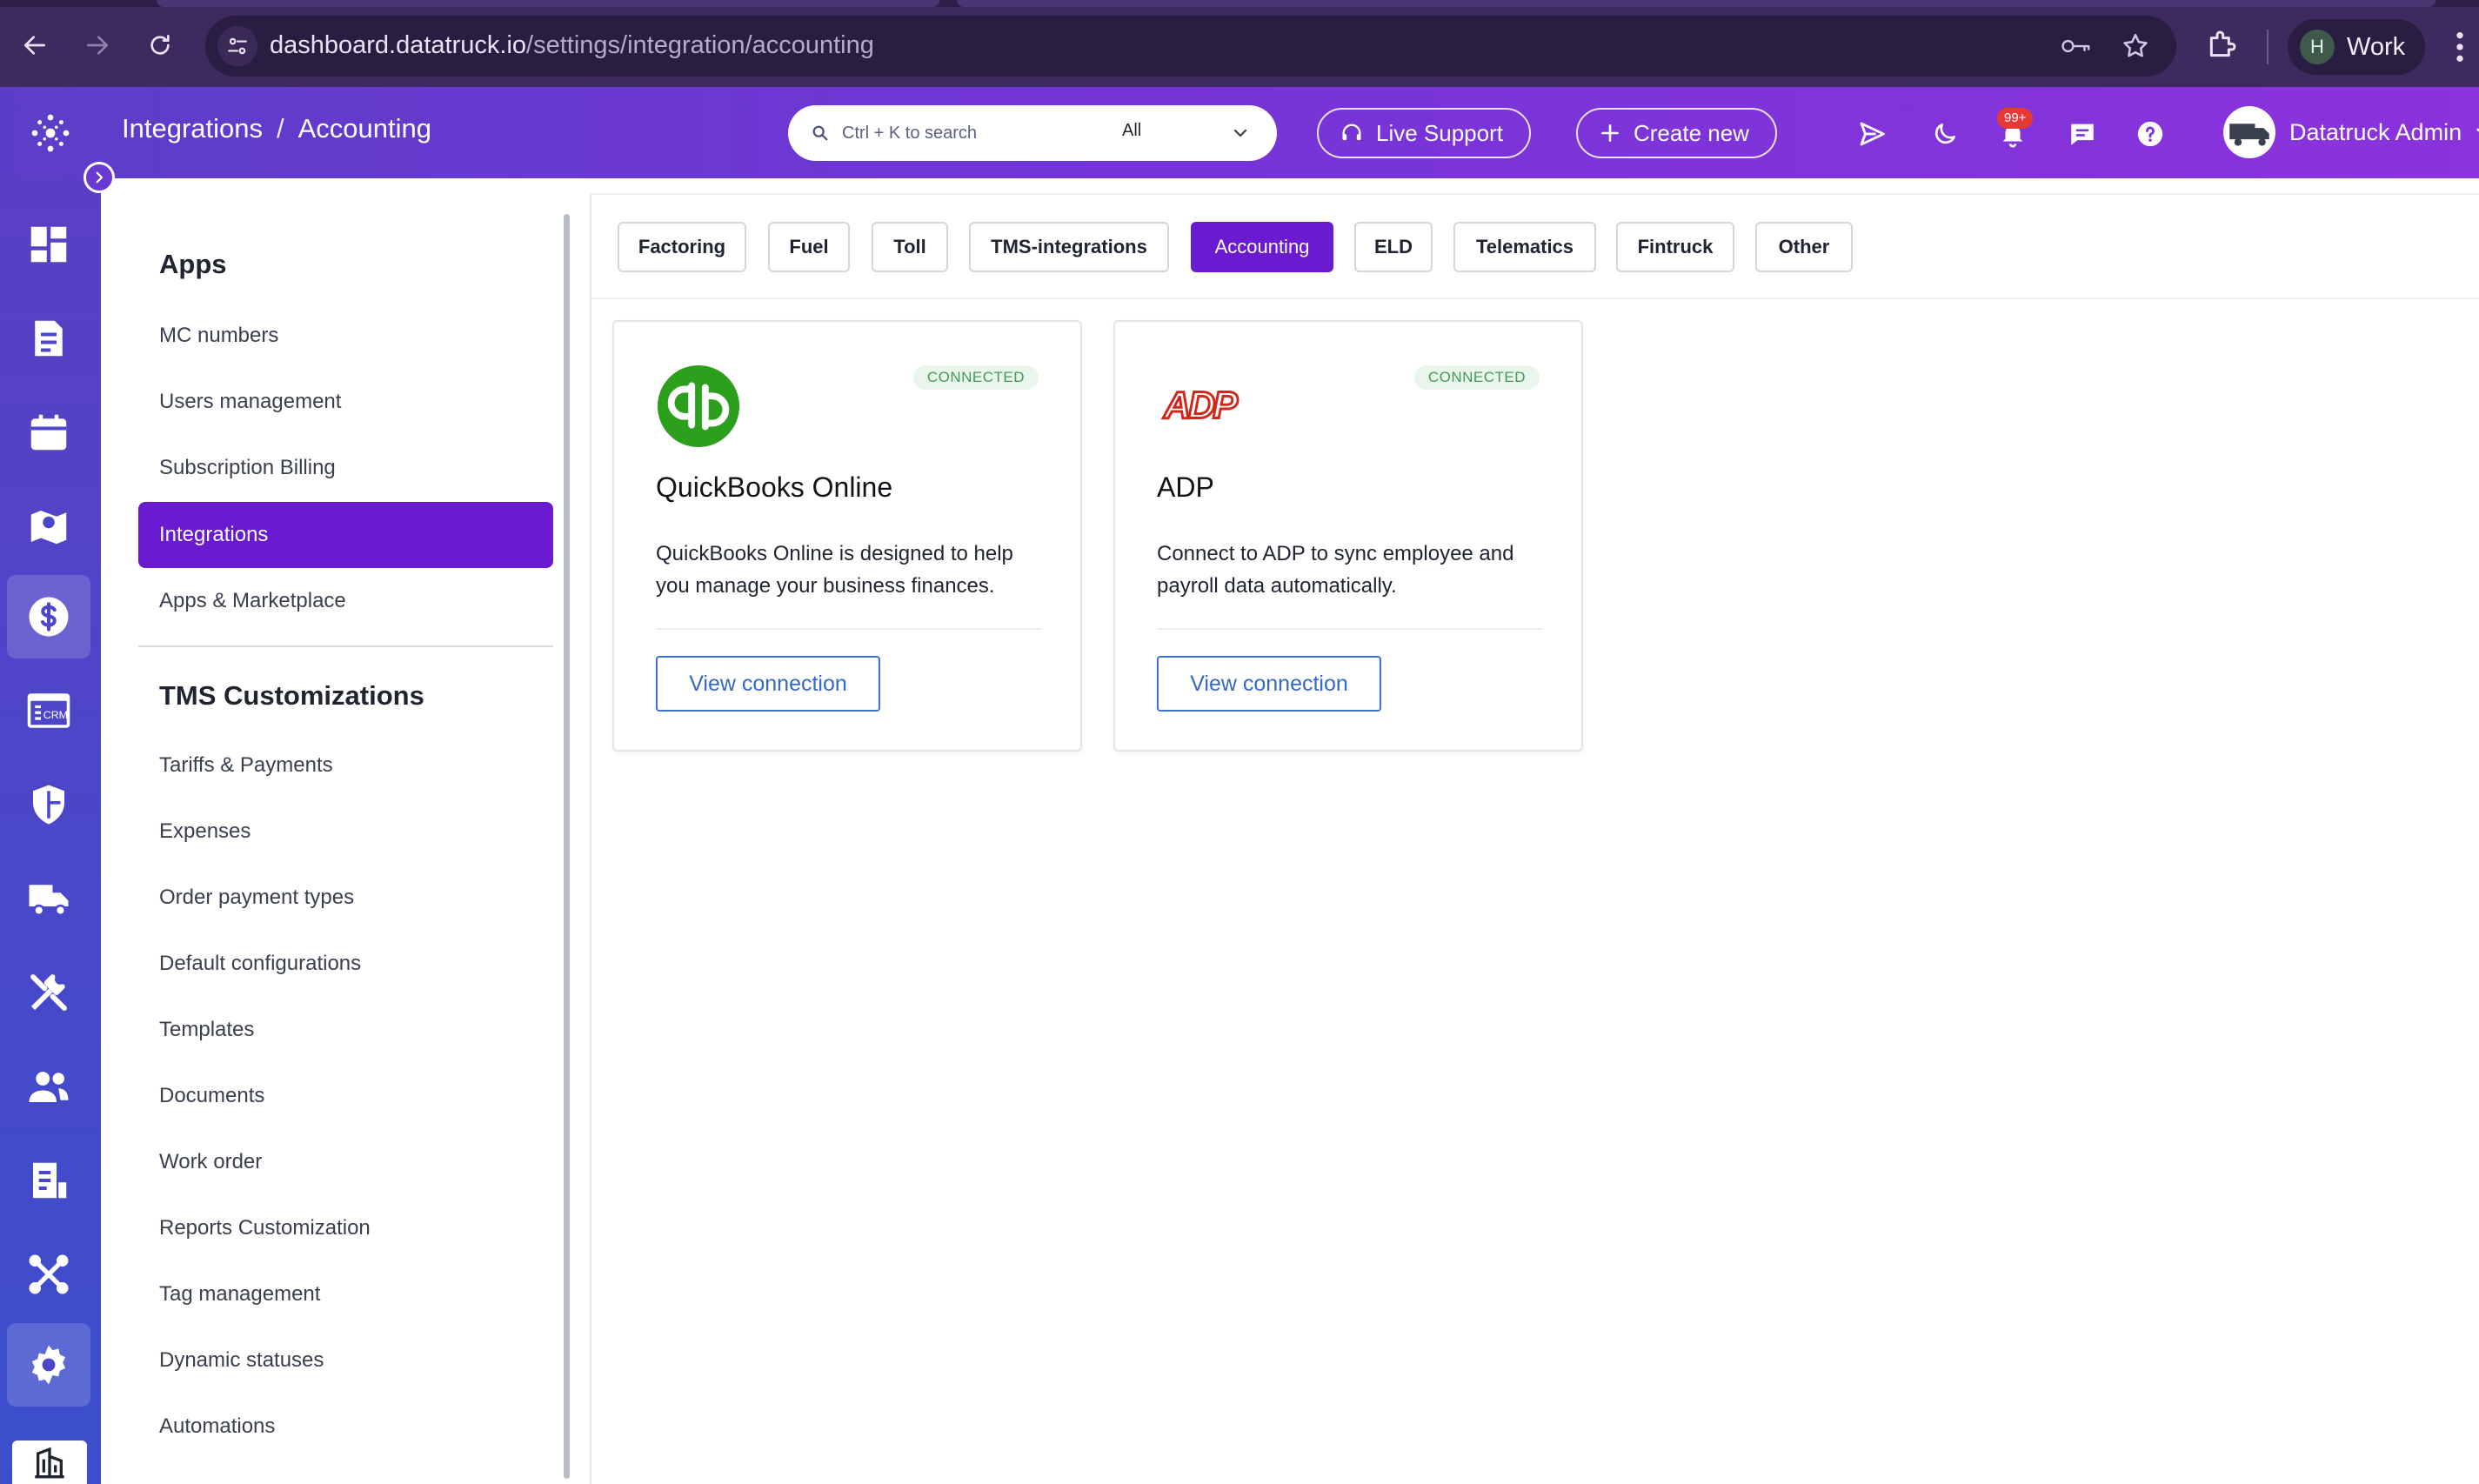 This screenshot has height=1484, width=2479. Describe the element at coordinates (1872, 134) in the screenshot. I see `send-icon` at that location.